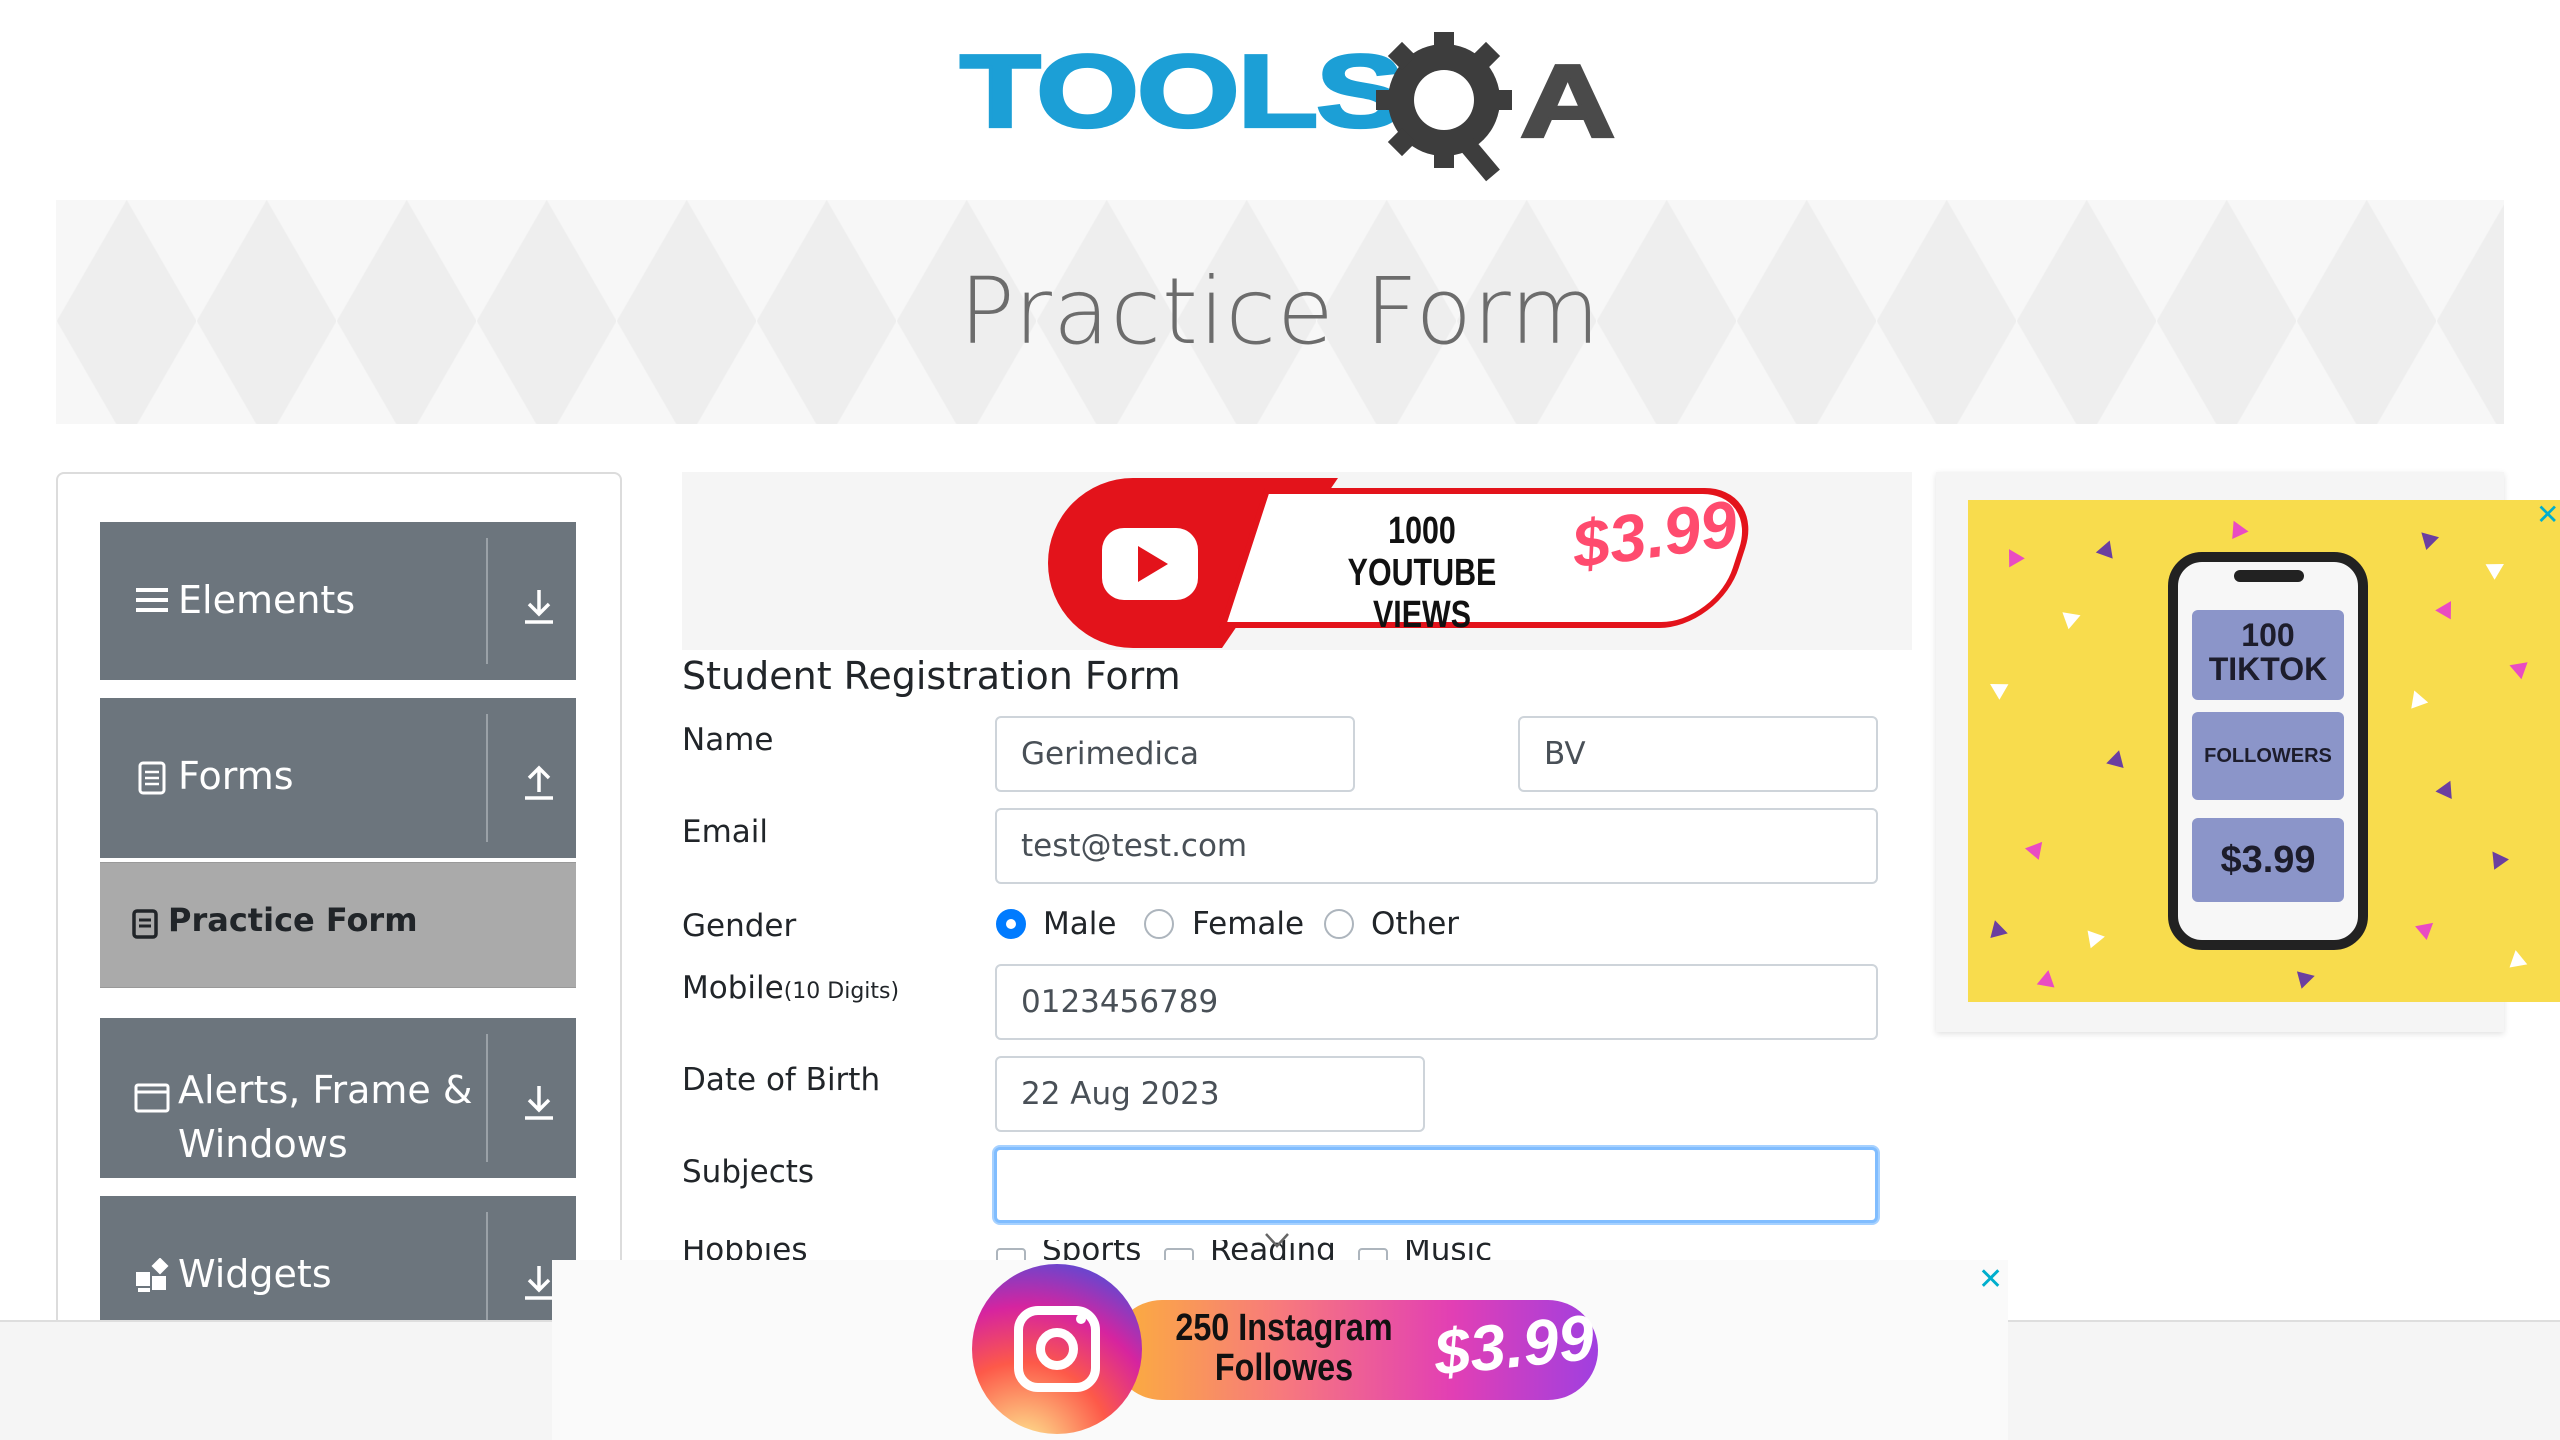  I want to click on gender-radio-other, so click(1339, 924).